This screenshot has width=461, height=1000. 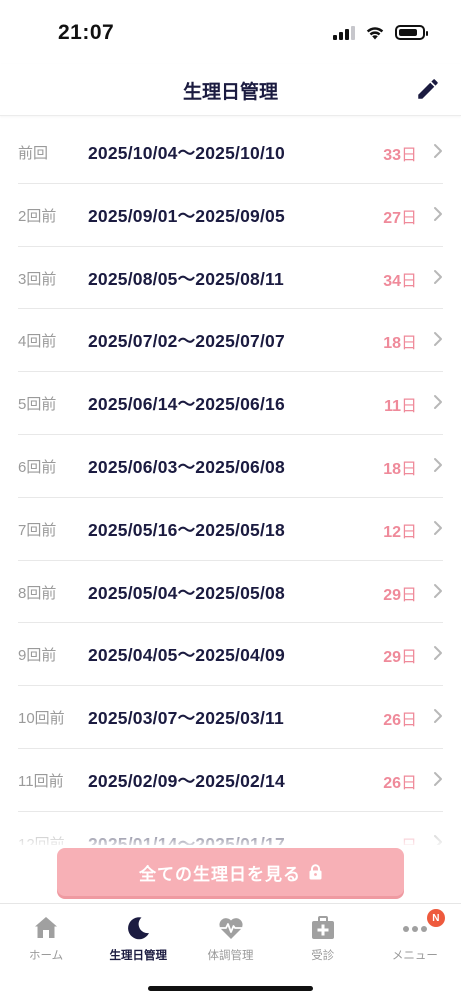 I want to click on period-row: 12回前 2025/01/14〜2025/01/17 日, so click(x=230, y=828).